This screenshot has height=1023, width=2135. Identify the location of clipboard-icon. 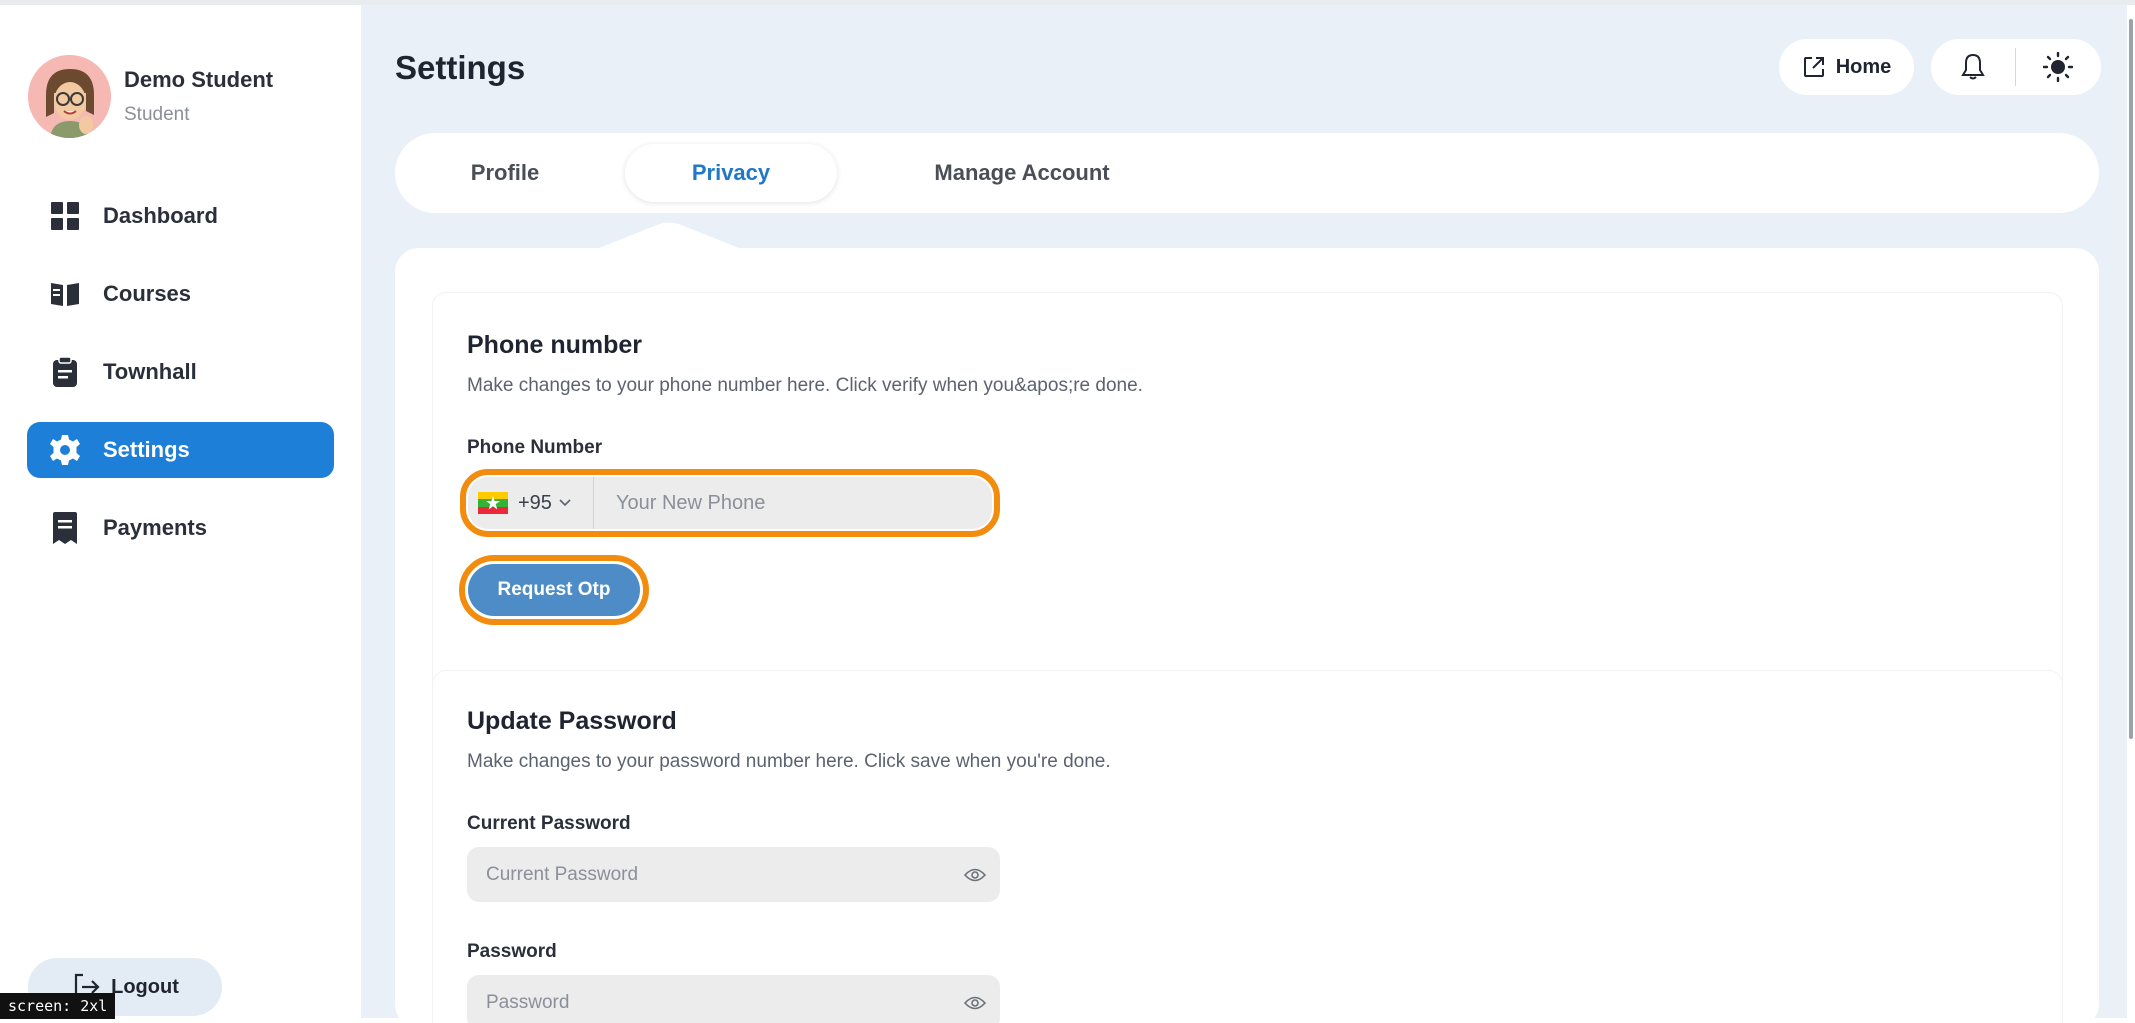
(65, 372).